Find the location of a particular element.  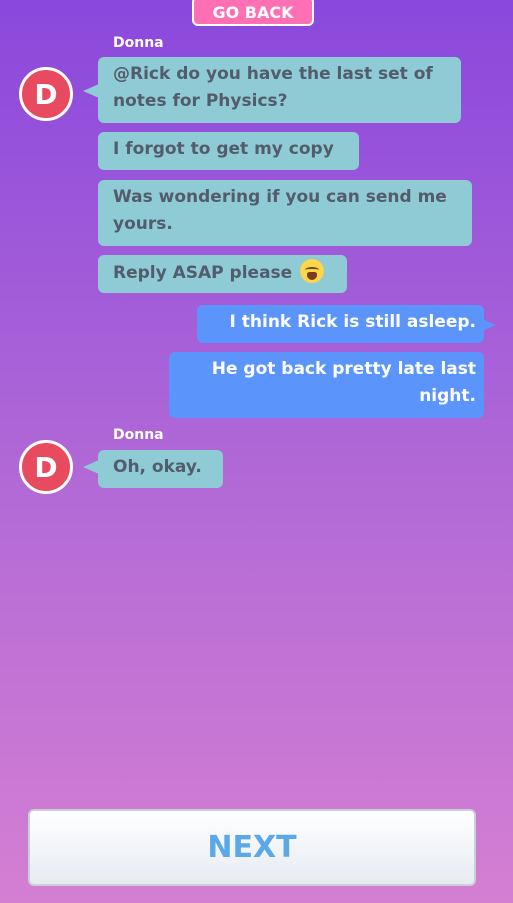

message-text: I think Rick is still asleep. is located at coordinates (352, 322).